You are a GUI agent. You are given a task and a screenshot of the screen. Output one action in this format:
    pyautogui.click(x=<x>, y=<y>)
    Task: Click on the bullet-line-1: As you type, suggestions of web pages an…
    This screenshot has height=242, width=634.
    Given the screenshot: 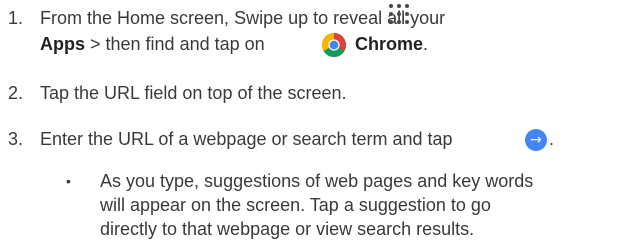 What is the action you would take?
    pyautogui.click(x=317, y=181)
    